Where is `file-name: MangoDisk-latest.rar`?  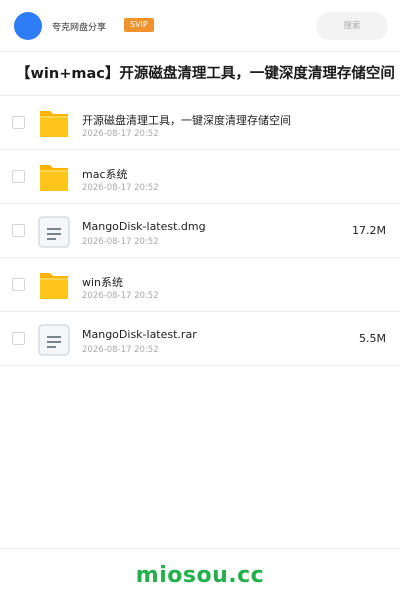 file-name: MangoDisk-latest.rar is located at coordinates (139, 334).